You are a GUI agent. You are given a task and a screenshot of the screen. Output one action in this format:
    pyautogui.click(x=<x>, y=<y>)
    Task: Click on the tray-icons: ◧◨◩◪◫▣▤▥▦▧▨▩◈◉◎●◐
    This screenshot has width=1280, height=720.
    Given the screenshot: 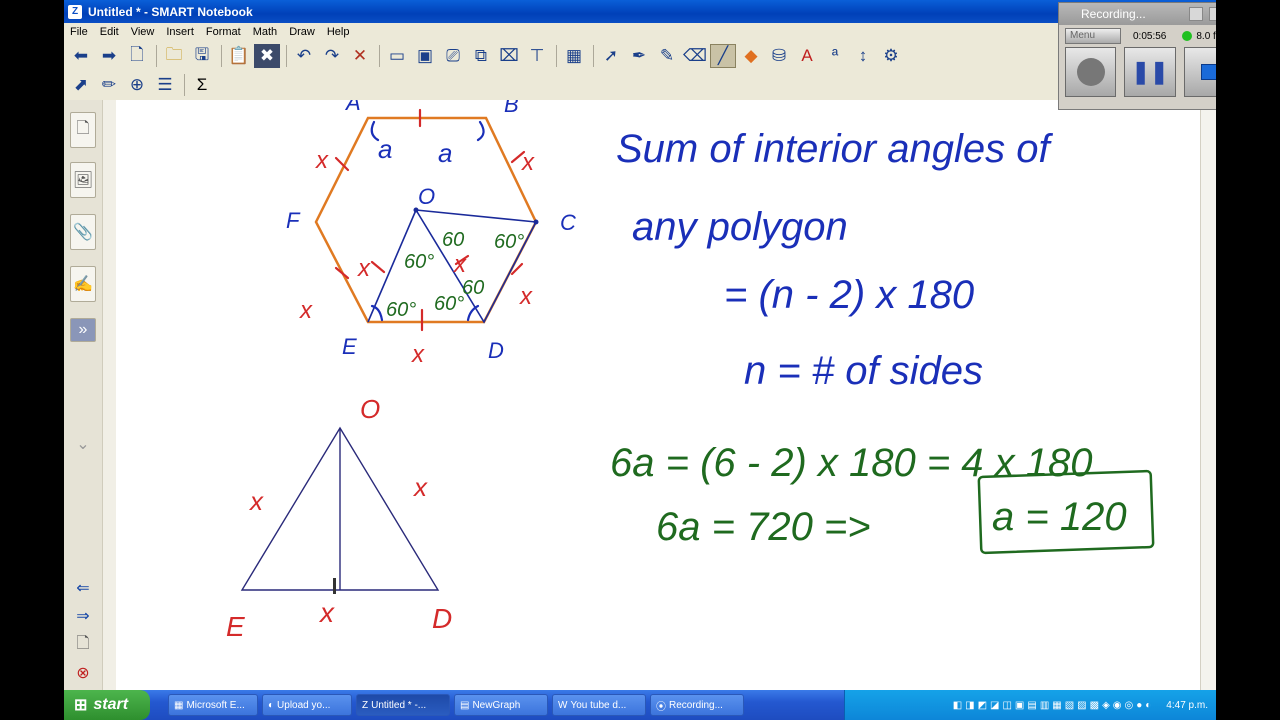 What is the action you would take?
    pyautogui.click(x=1054, y=705)
    